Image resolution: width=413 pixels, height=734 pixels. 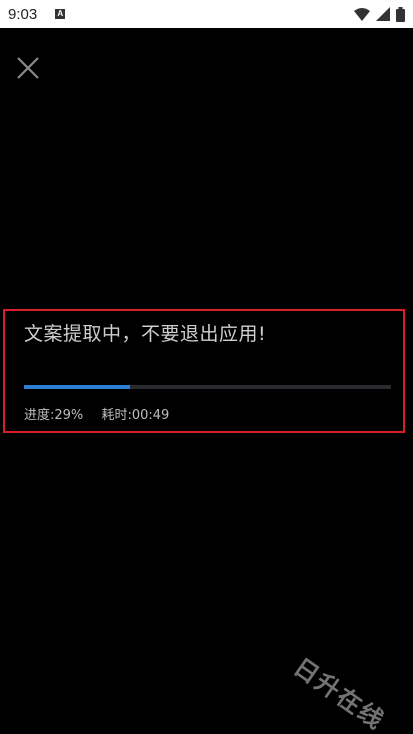 I want to click on close-icon, so click(x=28, y=68).